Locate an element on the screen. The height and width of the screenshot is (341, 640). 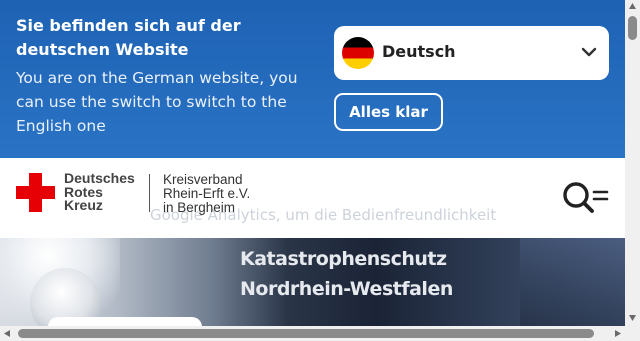
vertical-scroll-thumb is located at coordinates (632, 28).